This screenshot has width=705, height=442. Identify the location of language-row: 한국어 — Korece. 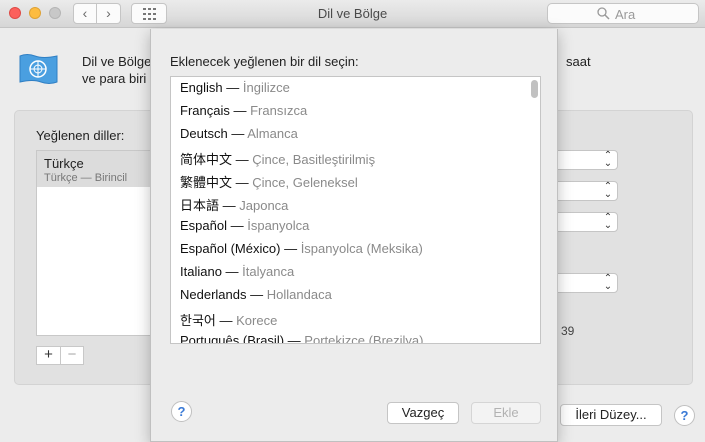
(228, 319).